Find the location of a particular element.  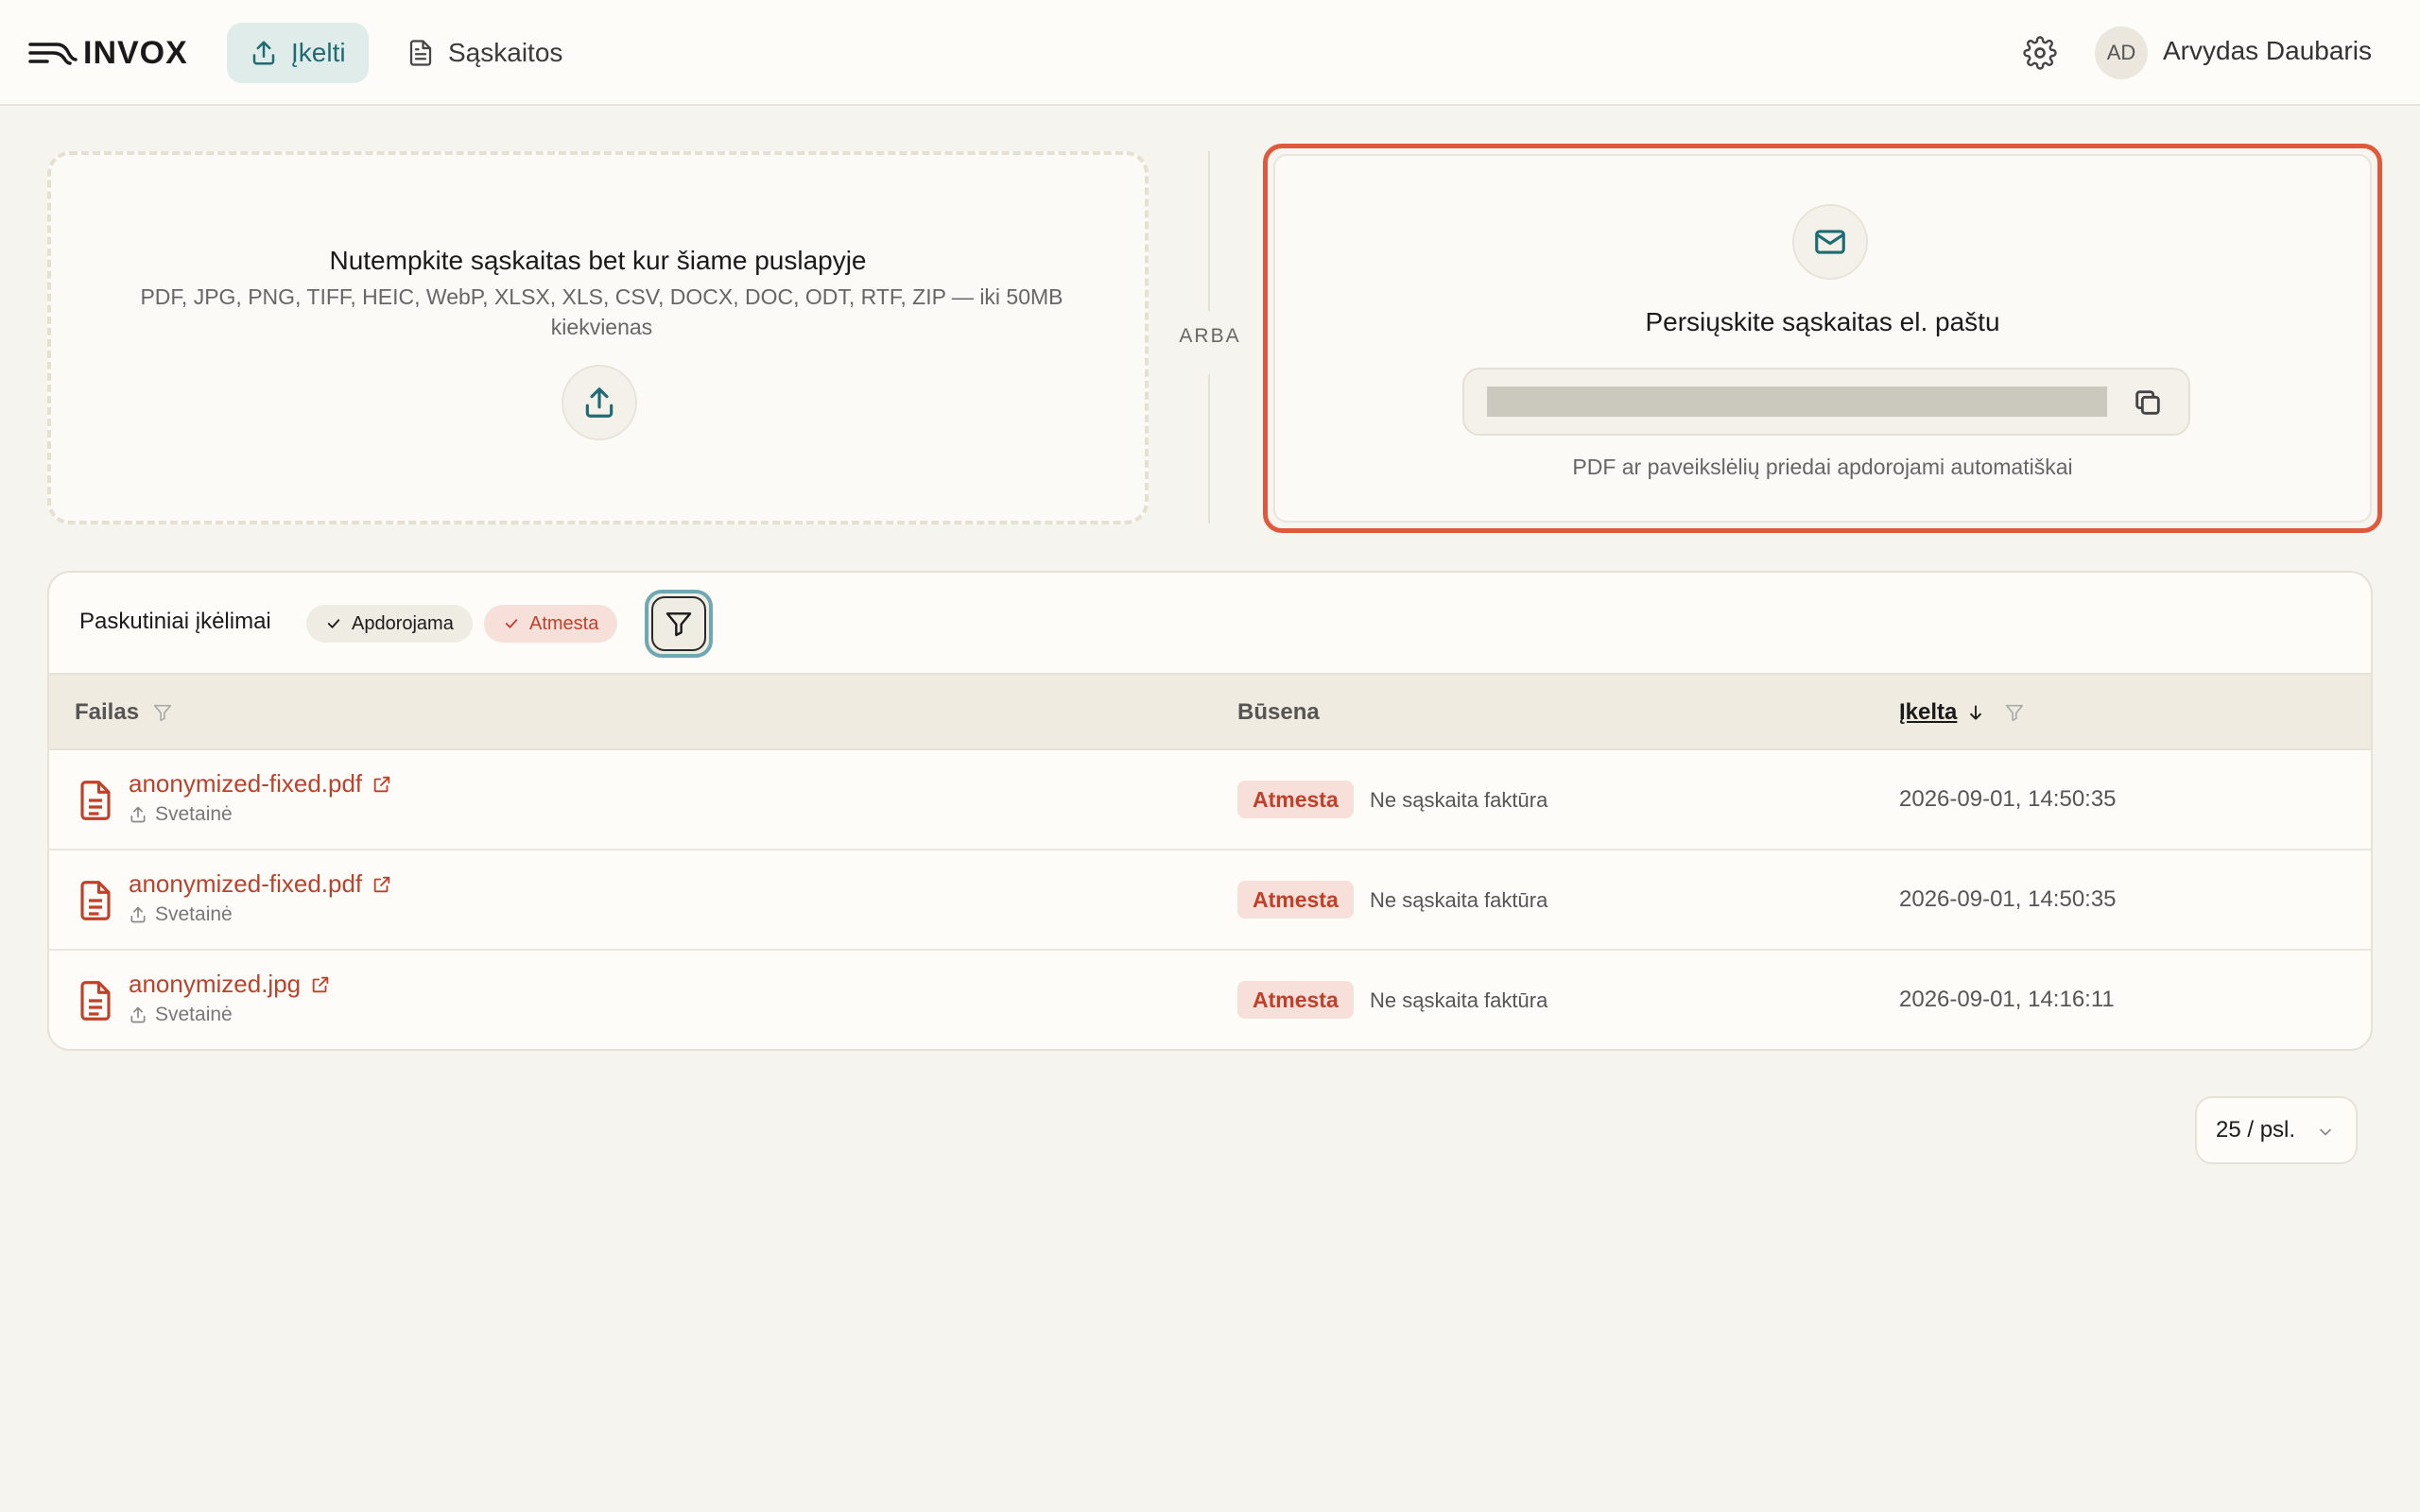

copy-icon is located at coordinates (2148, 403).